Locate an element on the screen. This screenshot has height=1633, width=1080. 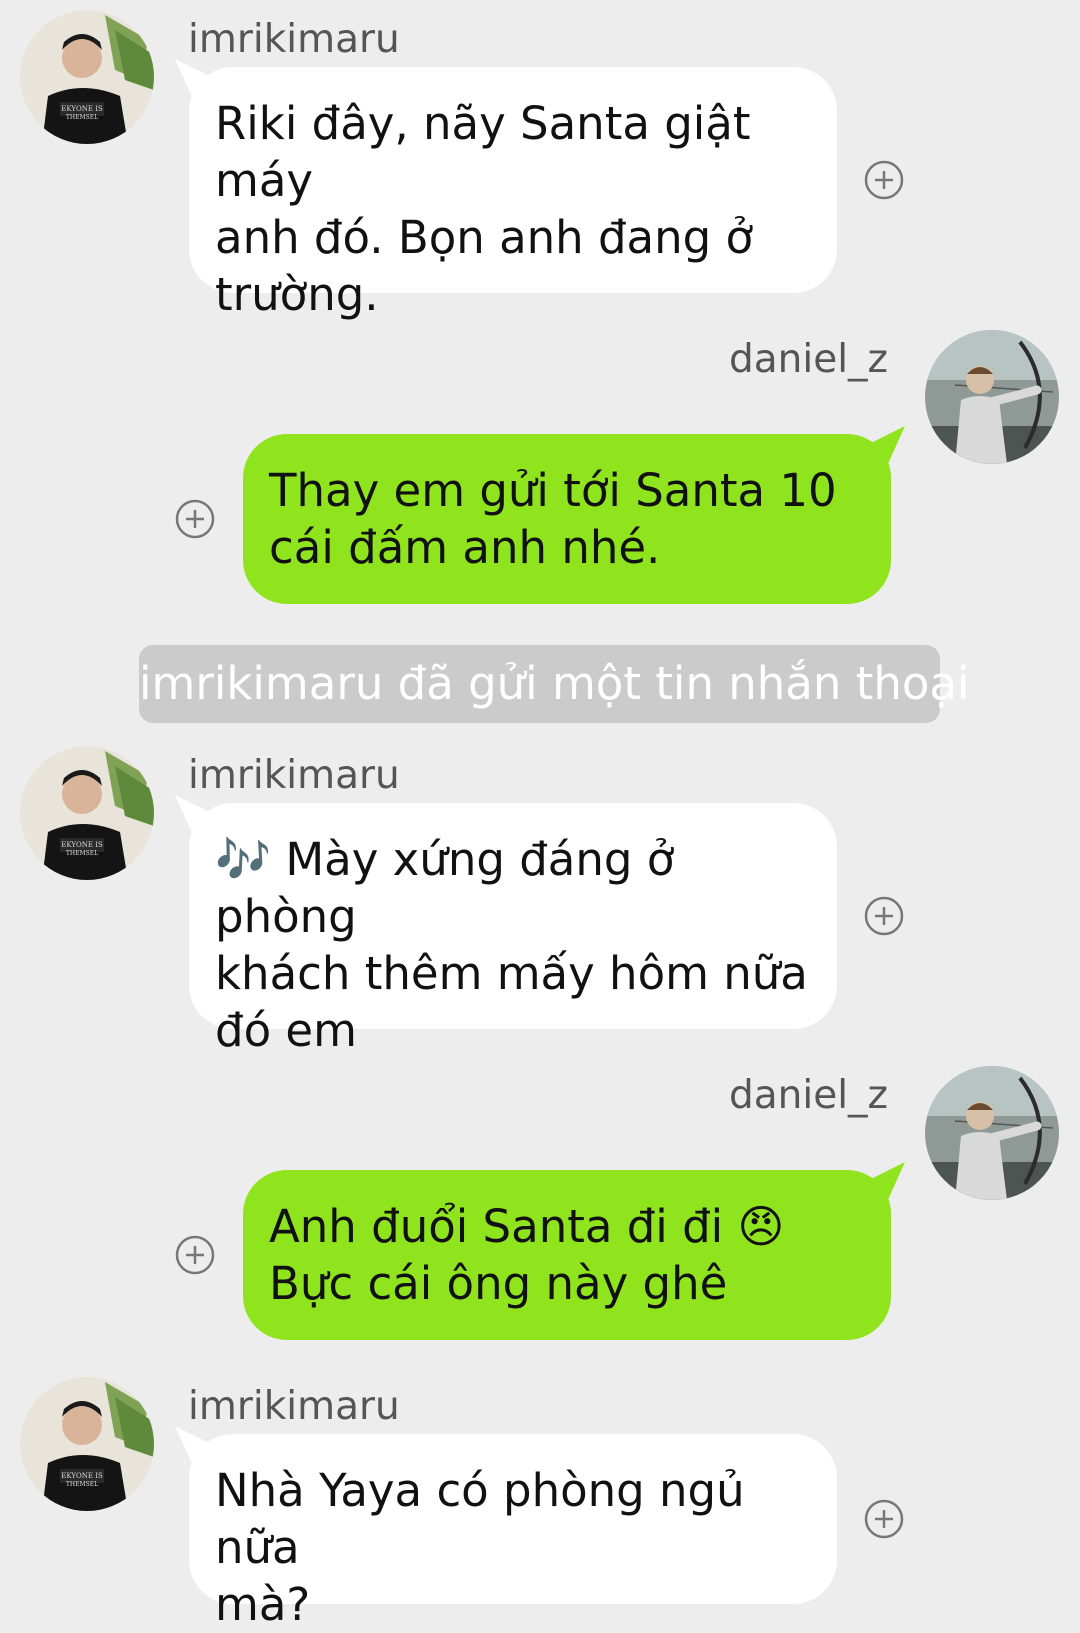
message-text-line: đó em is located at coordinates (286, 1030).